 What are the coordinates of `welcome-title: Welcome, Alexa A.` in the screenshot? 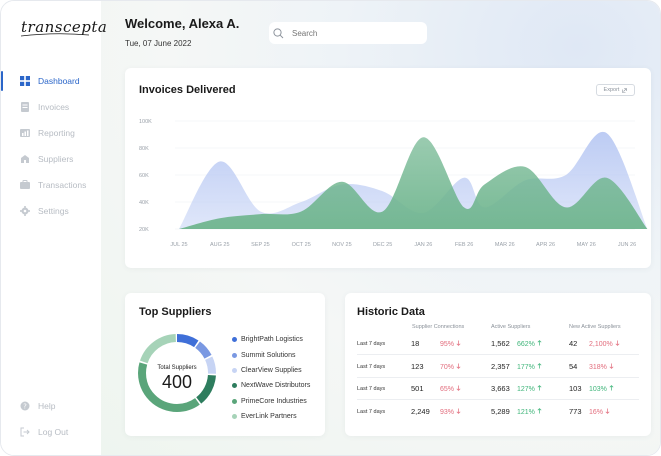 It's located at (182, 23).